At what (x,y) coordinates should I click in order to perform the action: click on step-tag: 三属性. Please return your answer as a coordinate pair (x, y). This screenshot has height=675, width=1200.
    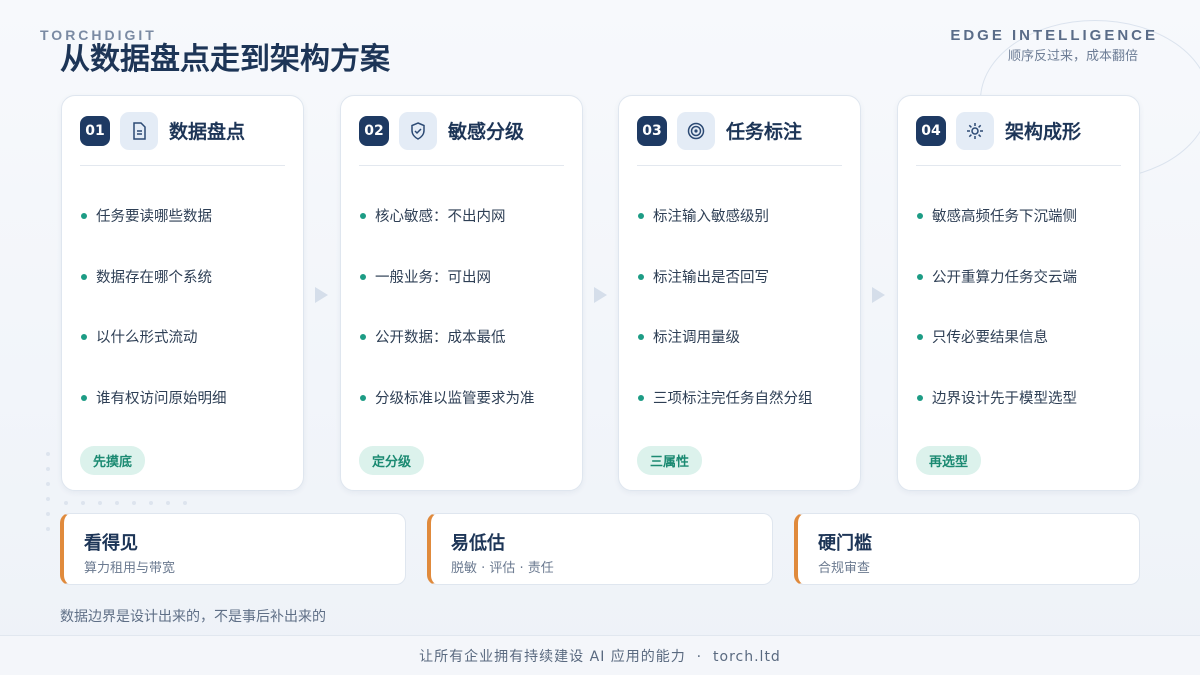
    Looking at the image, I should click on (670, 460).